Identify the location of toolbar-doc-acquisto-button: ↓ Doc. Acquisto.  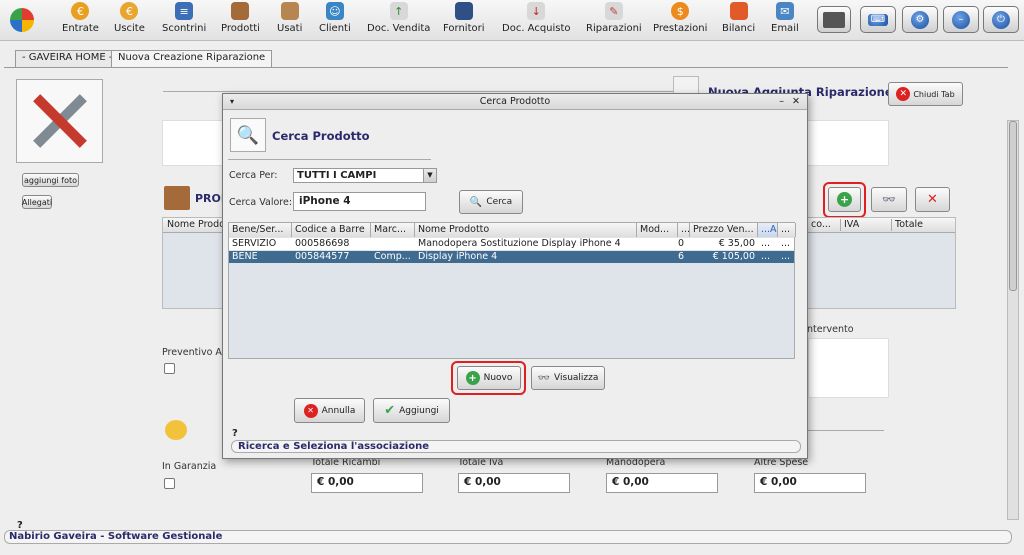
(536, 18).